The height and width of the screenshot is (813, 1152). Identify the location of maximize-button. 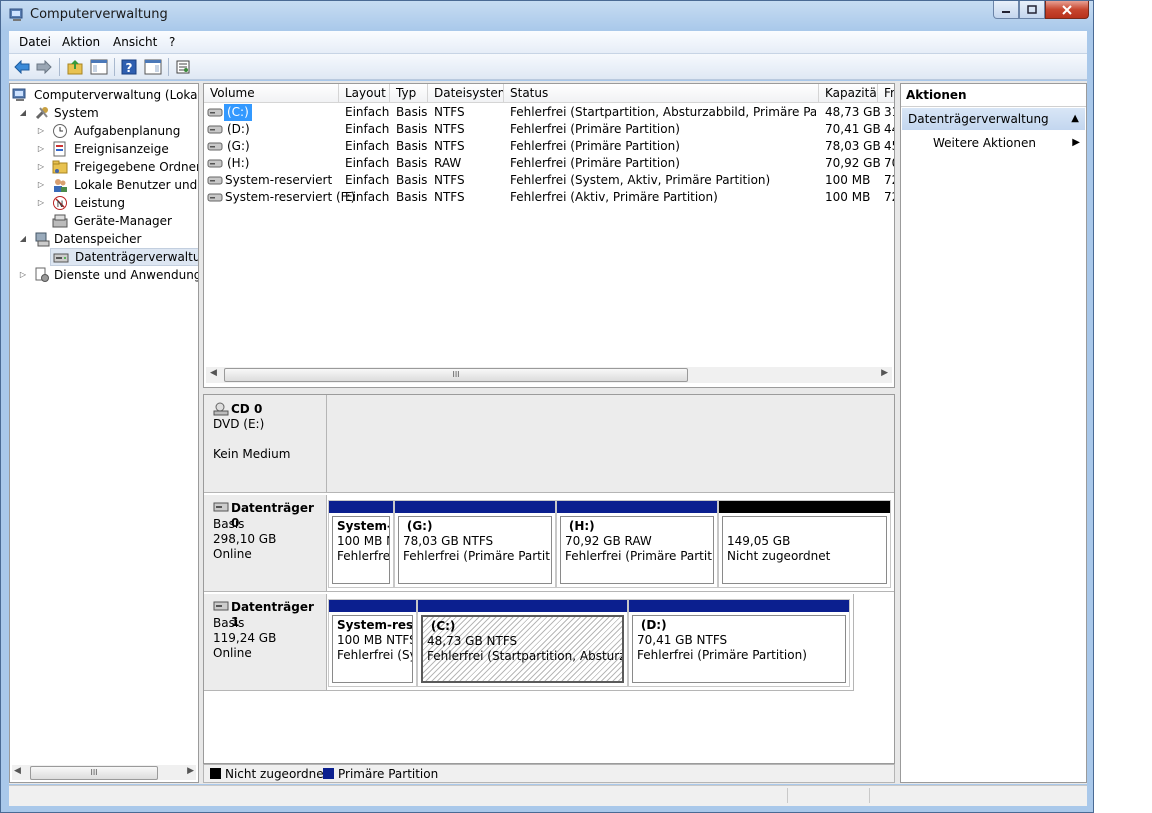
(1032, 10).